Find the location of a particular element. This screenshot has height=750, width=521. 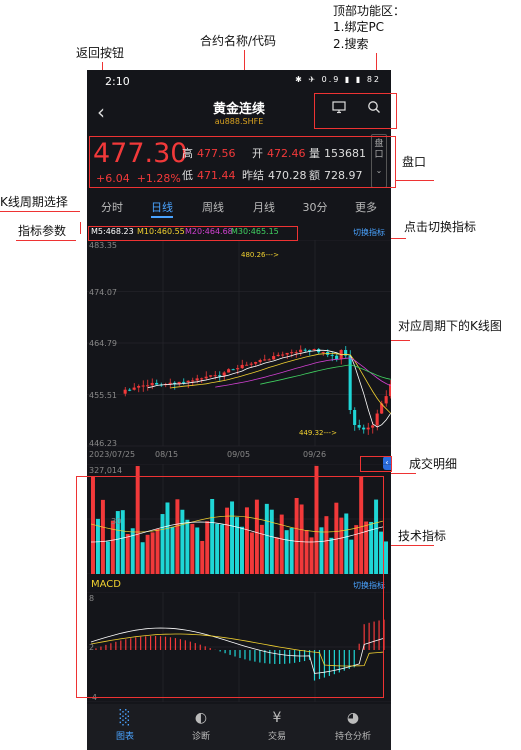

annotation-indicator-params: 指标参数 is located at coordinates (42, 231).